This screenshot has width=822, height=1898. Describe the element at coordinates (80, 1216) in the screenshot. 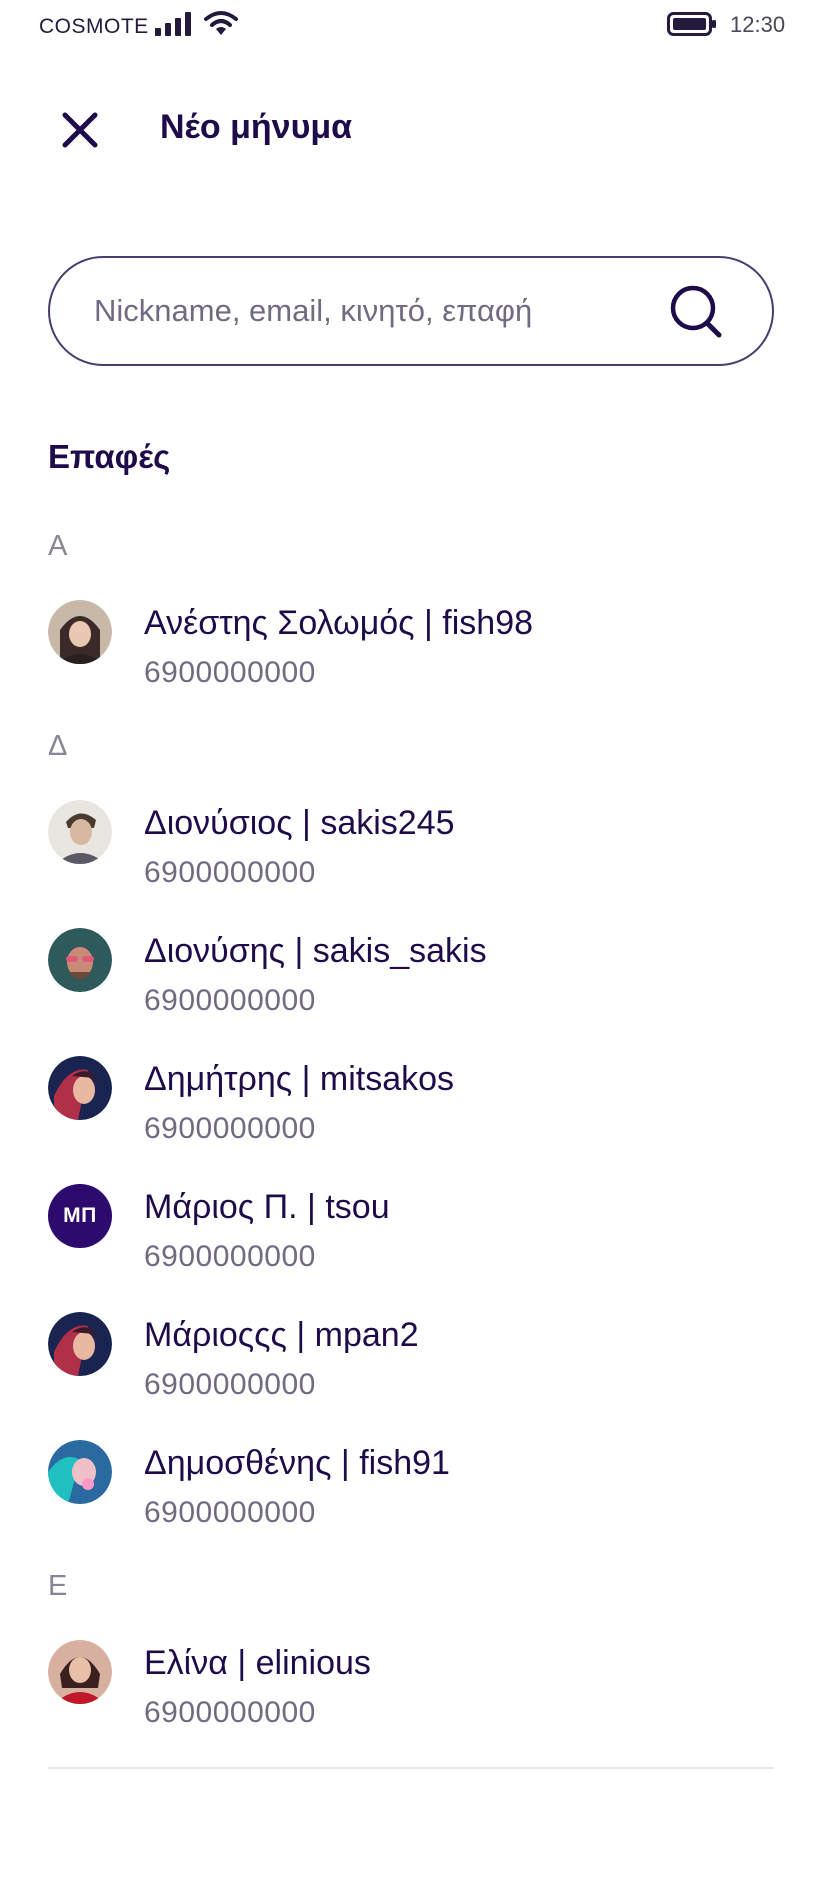

I see `contact-avatar-initials: ΜΠ` at that location.